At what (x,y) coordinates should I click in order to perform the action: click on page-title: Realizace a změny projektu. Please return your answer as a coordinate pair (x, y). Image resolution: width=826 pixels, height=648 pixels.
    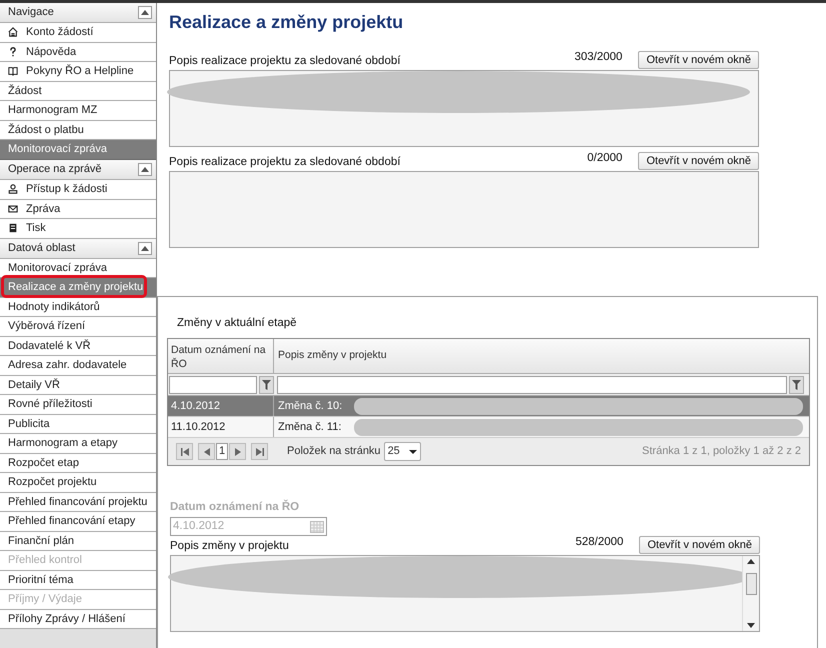
    Looking at the image, I should click on (286, 22).